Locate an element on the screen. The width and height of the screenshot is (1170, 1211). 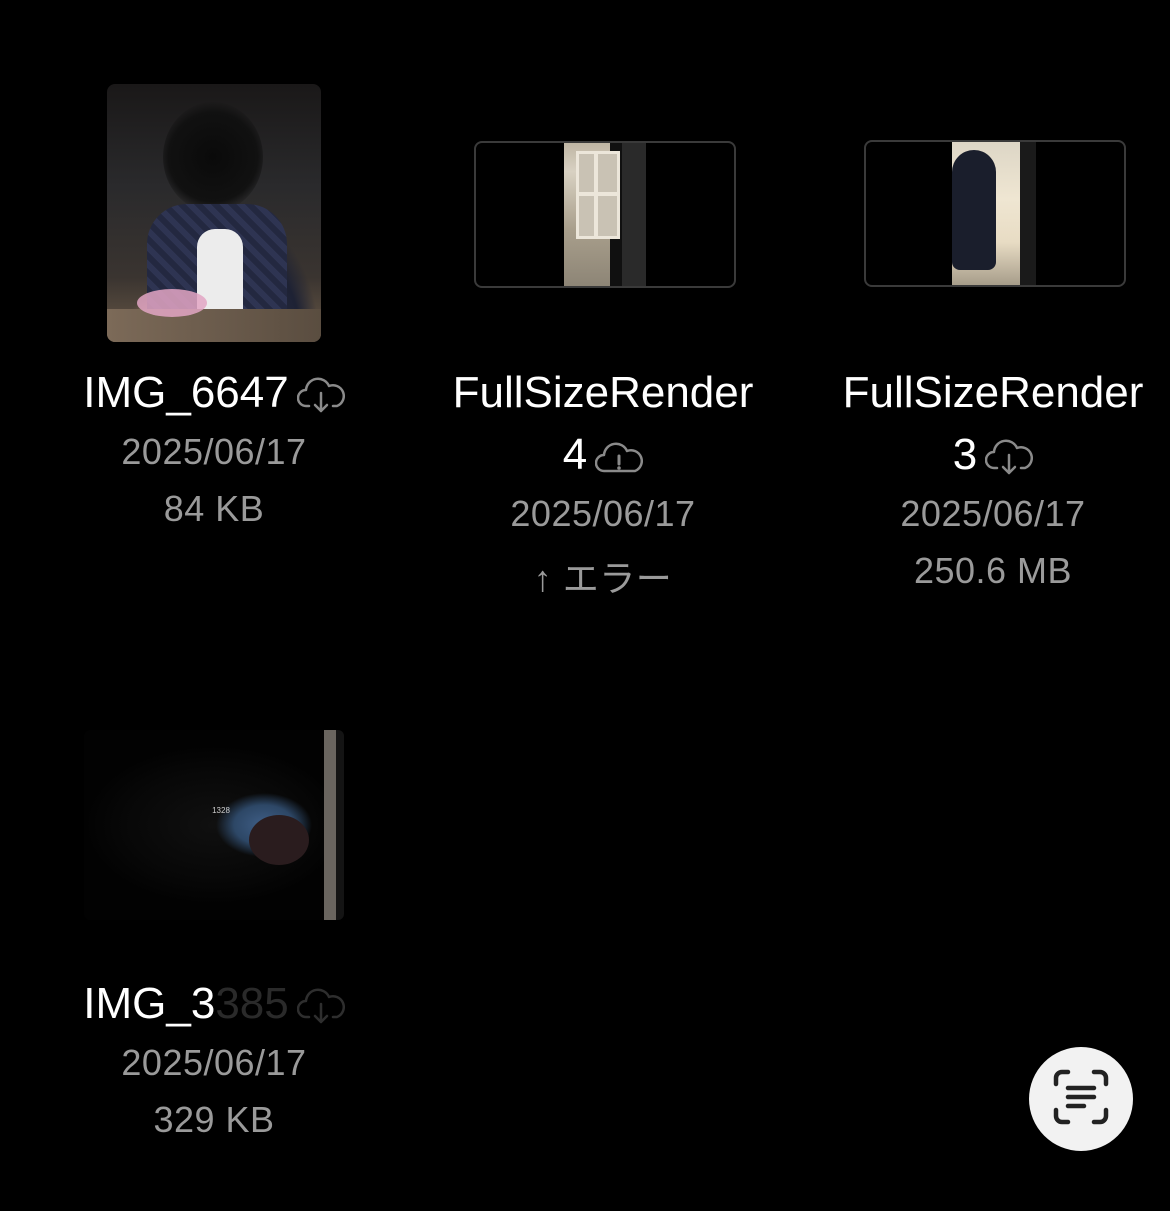
upload-error-status: ↑ エラー is located at coordinates (603, 578).